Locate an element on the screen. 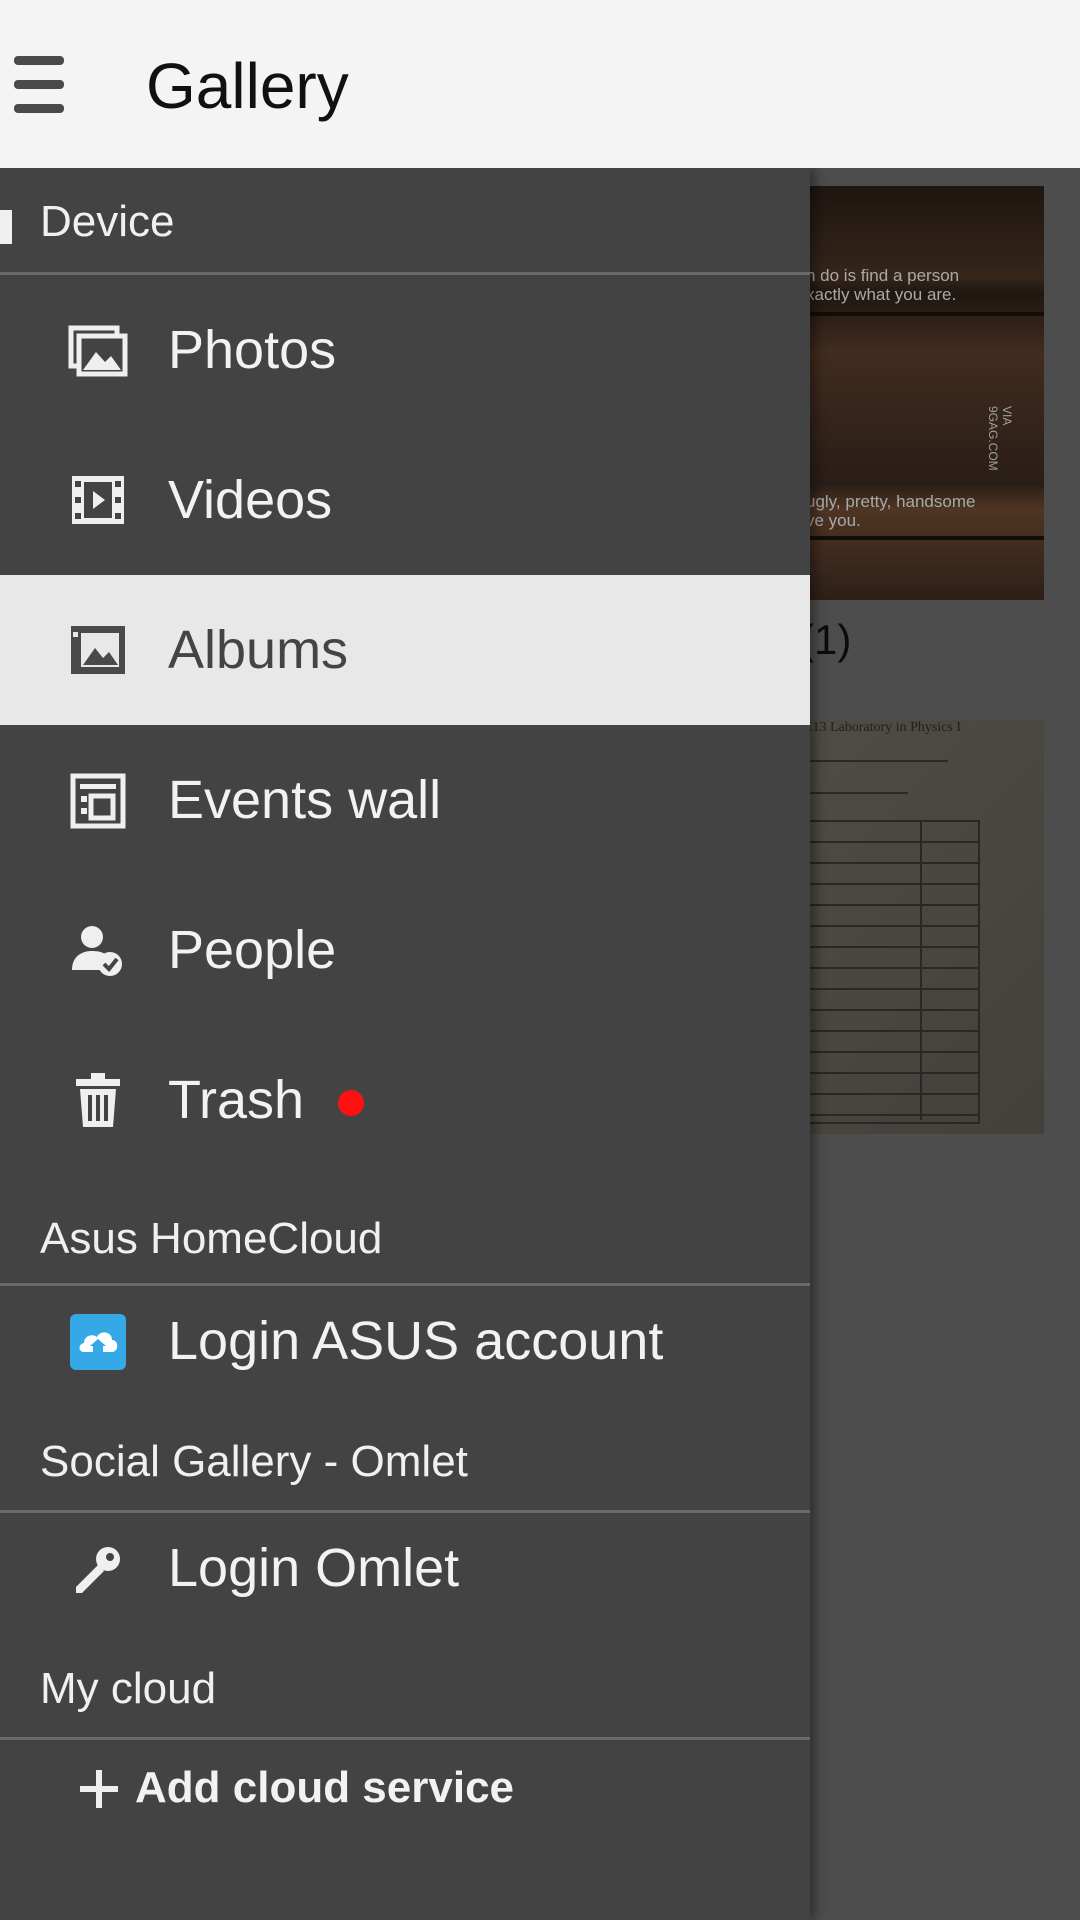 This screenshot has height=1920, width=1080. drawer-item-login-asus: Login ASUS account is located at coordinates (405, 1349).